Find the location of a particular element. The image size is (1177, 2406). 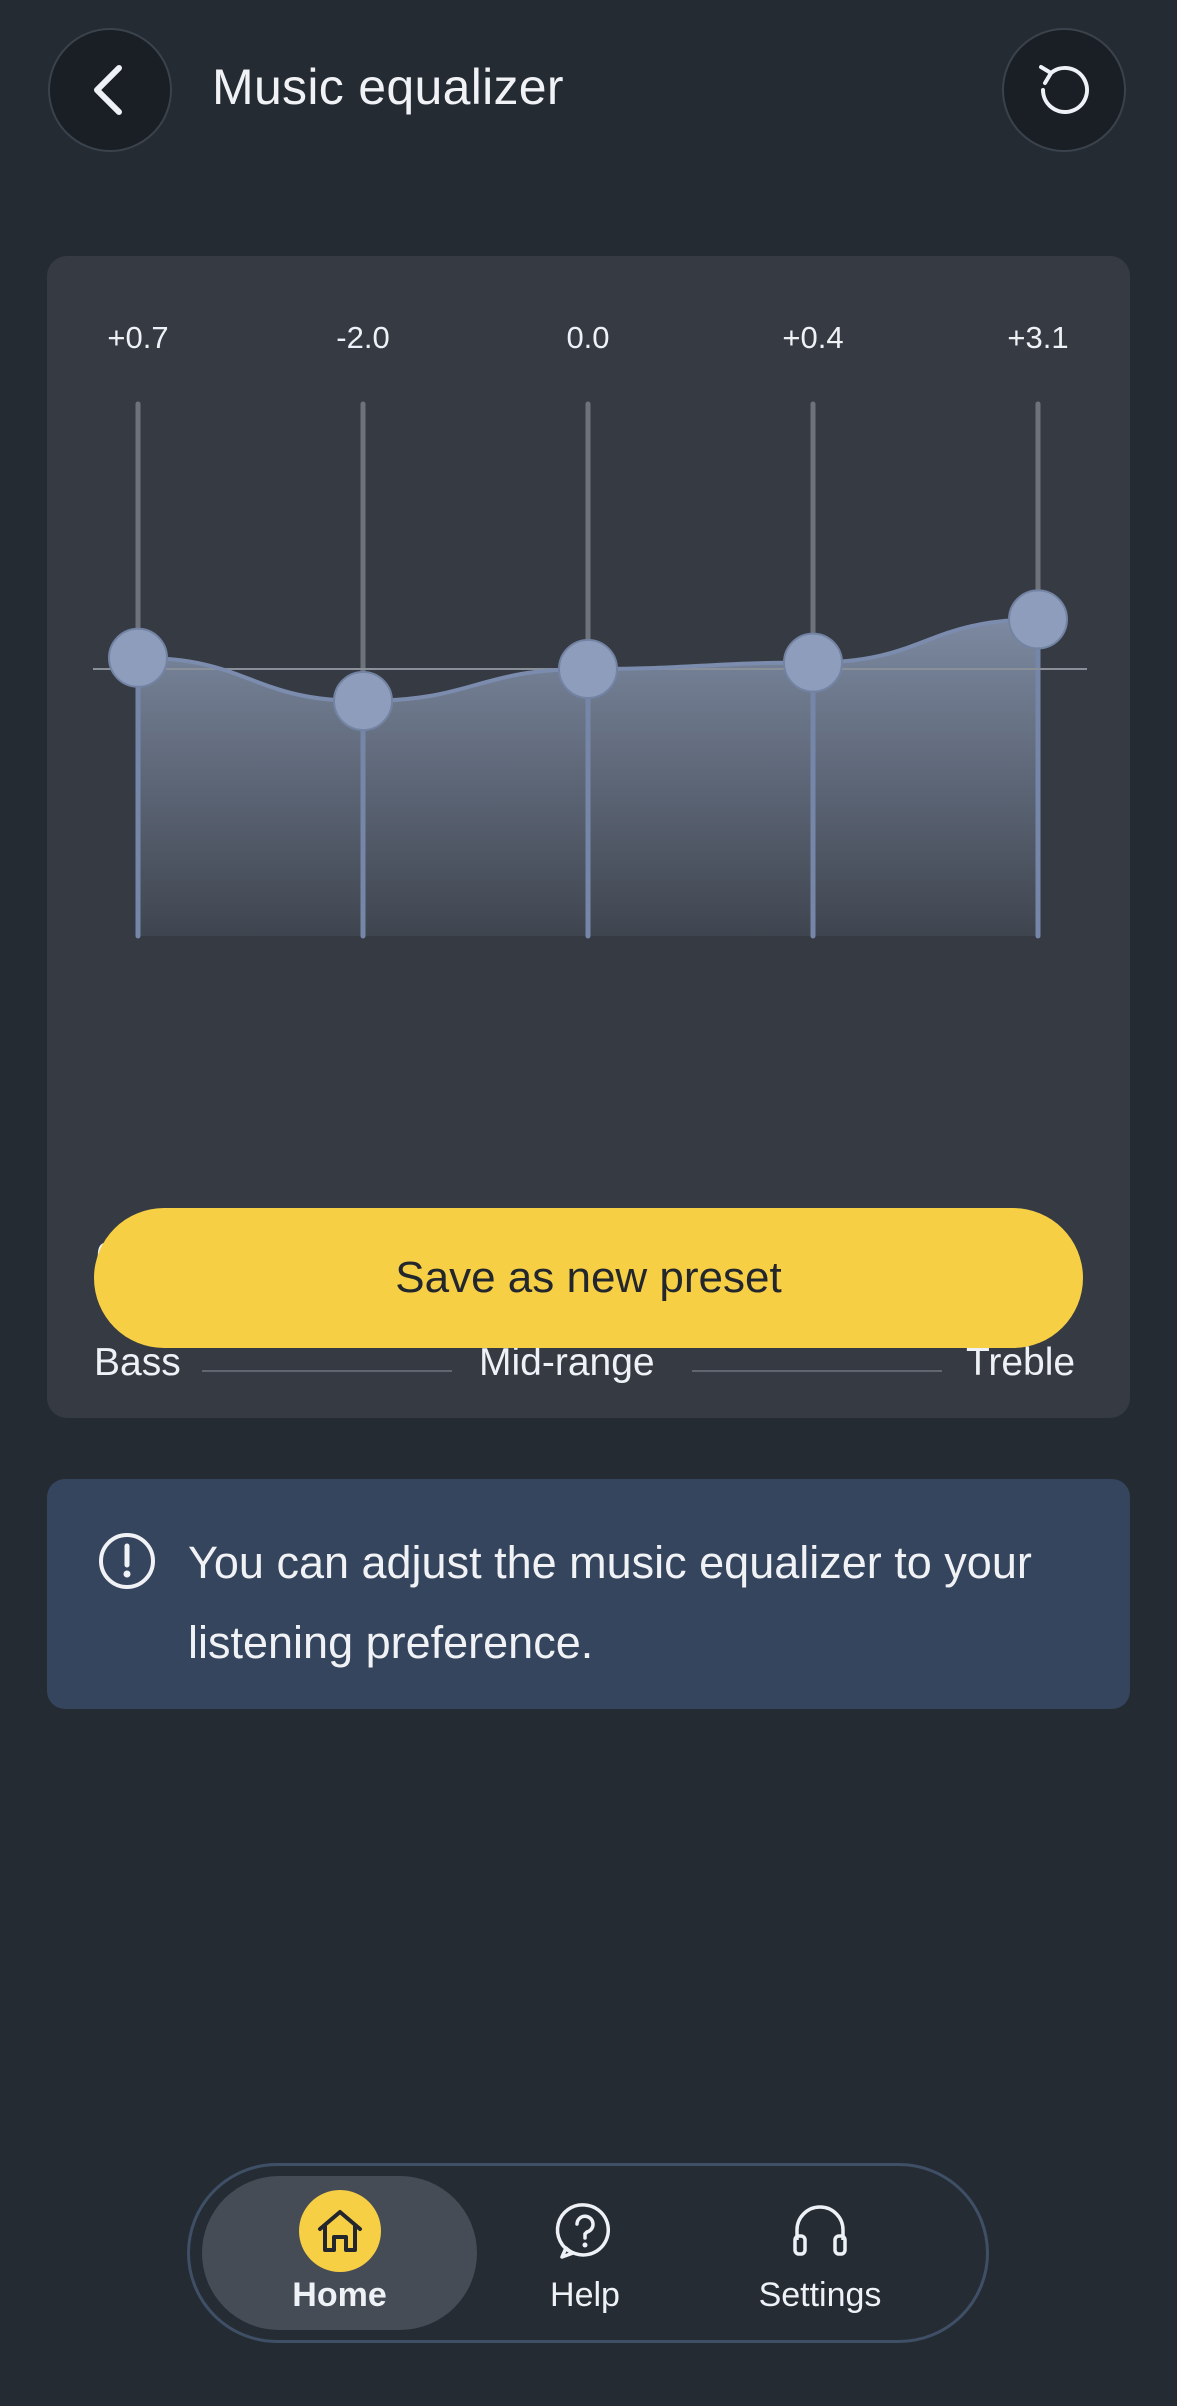

nav-item-home: Home is located at coordinates (339, 2253).